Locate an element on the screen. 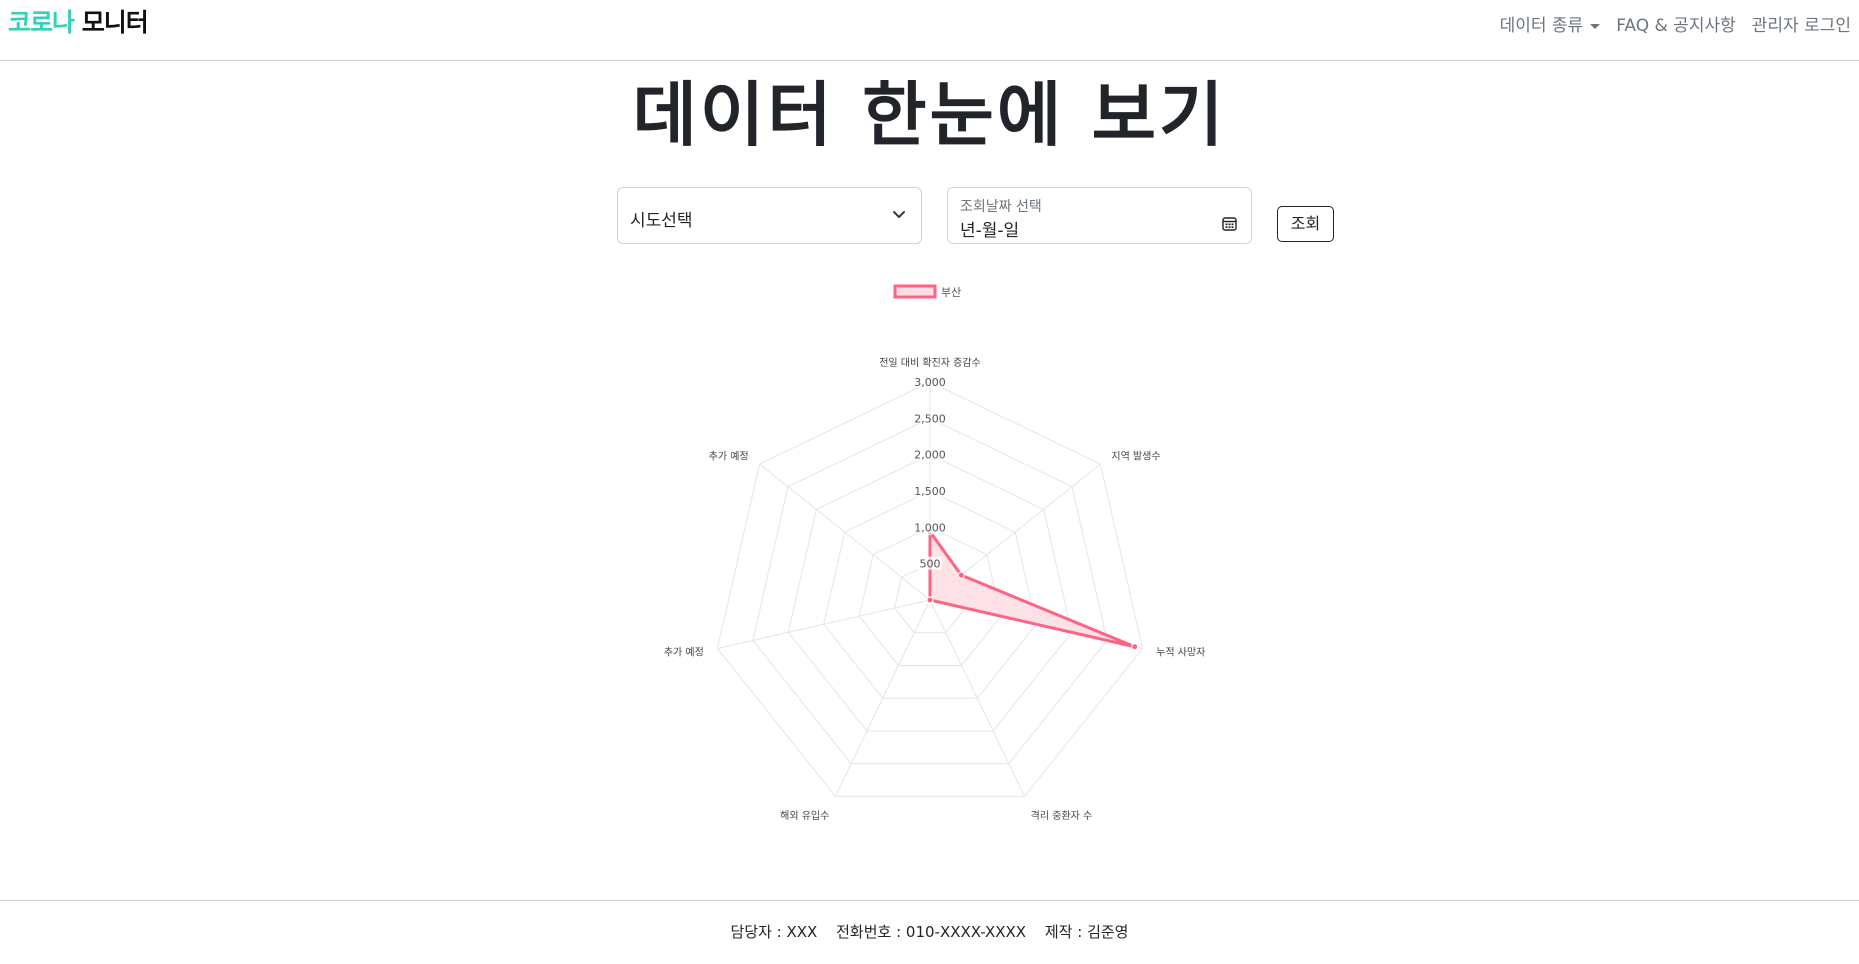 The image size is (1859, 964). footer-phone: 전화번호 : 010-XXXX-XXXX is located at coordinates (931, 932).